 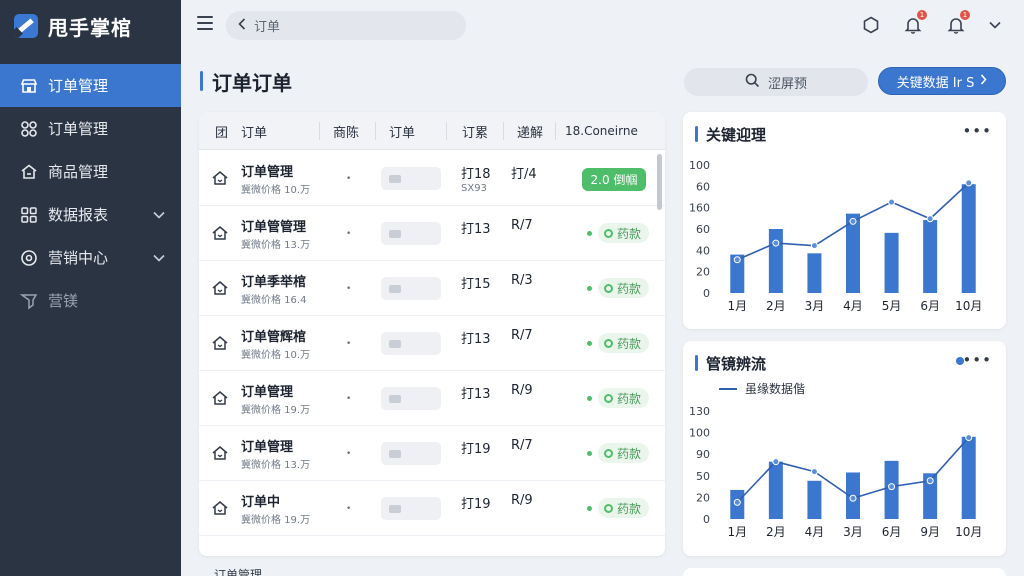 What do you see at coordinates (267, 27) in the screenshot?
I see `breadcrumb-label: 订单` at bounding box center [267, 27].